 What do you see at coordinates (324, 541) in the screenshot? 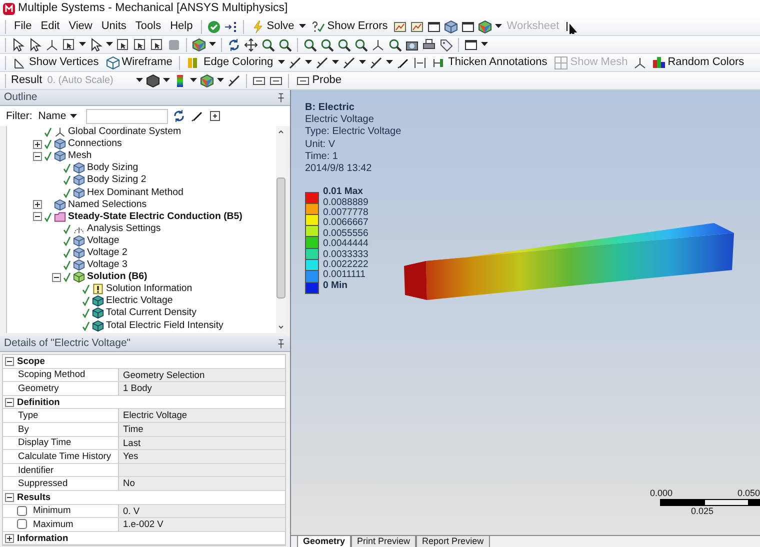
I see `view-tab: Geometry` at bounding box center [324, 541].